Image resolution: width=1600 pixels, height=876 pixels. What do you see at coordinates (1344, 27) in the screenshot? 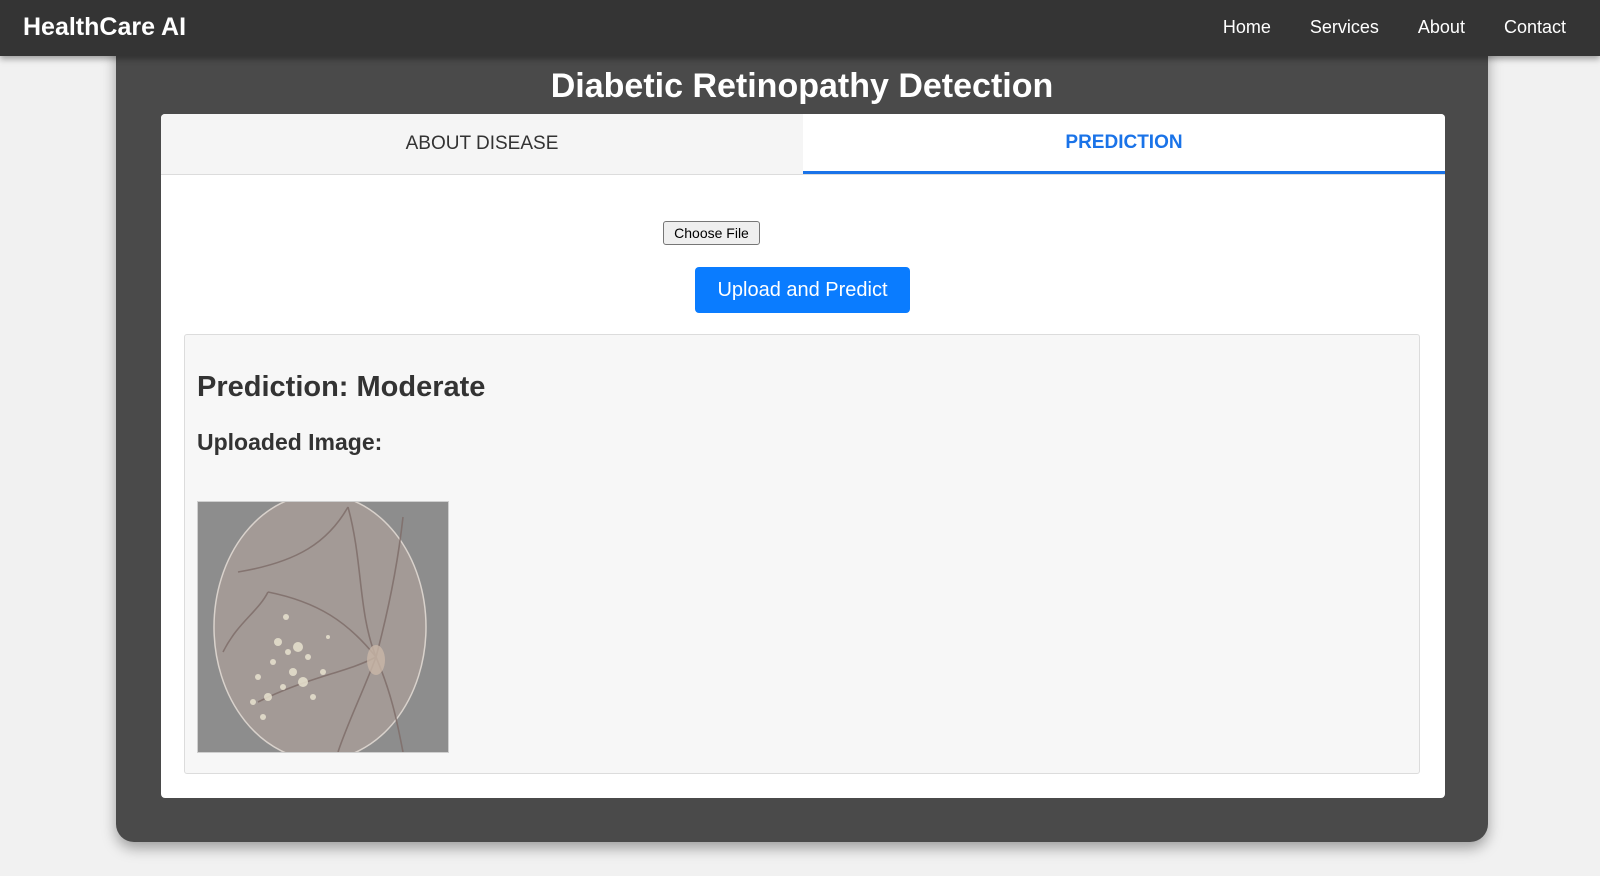
I see `nav-link-services: Services` at bounding box center [1344, 27].